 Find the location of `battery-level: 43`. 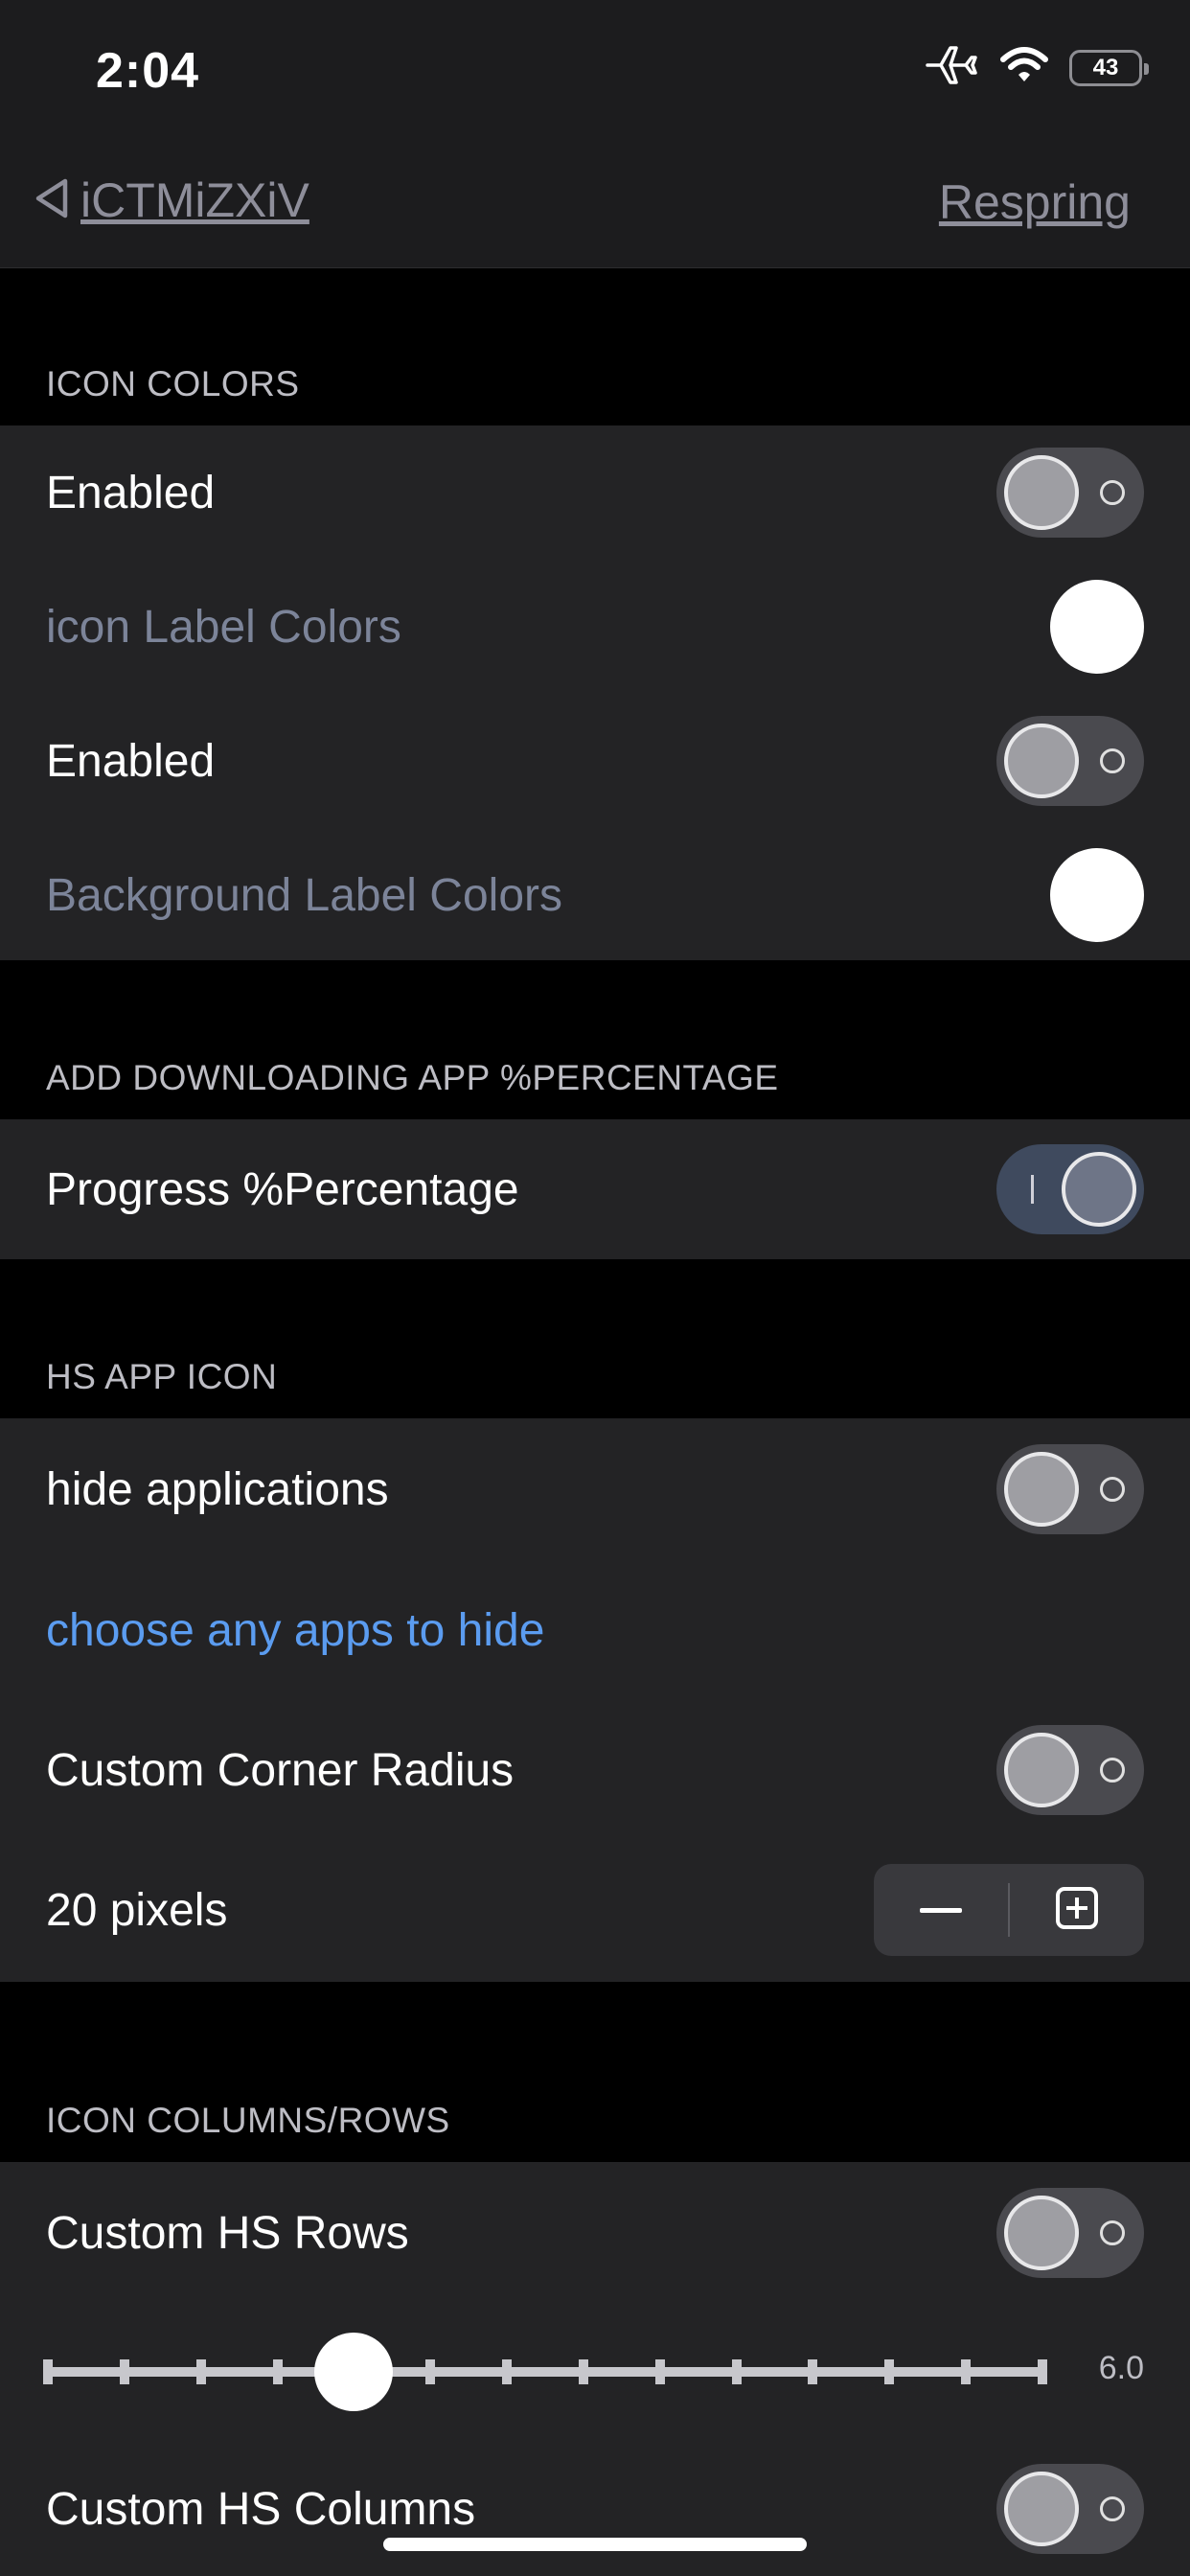

battery-level: 43 is located at coordinates (1105, 67).